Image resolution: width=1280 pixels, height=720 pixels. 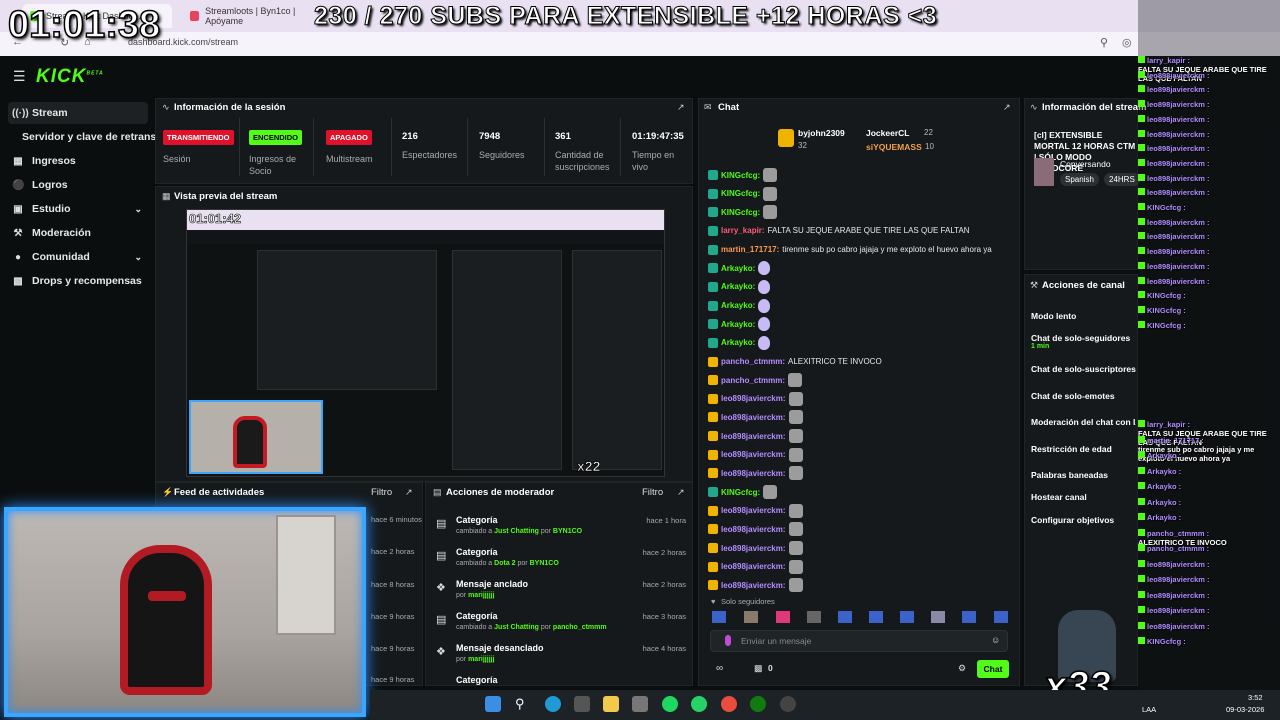 What do you see at coordinates (1122, 179) in the screenshot?
I see `tag-chip: 24HRS` at bounding box center [1122, 179].